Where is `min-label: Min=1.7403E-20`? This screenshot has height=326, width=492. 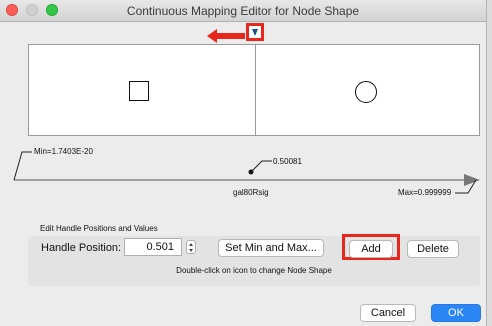
min-label: Min=1.7403E-20 is located at coordinates (63, 151).